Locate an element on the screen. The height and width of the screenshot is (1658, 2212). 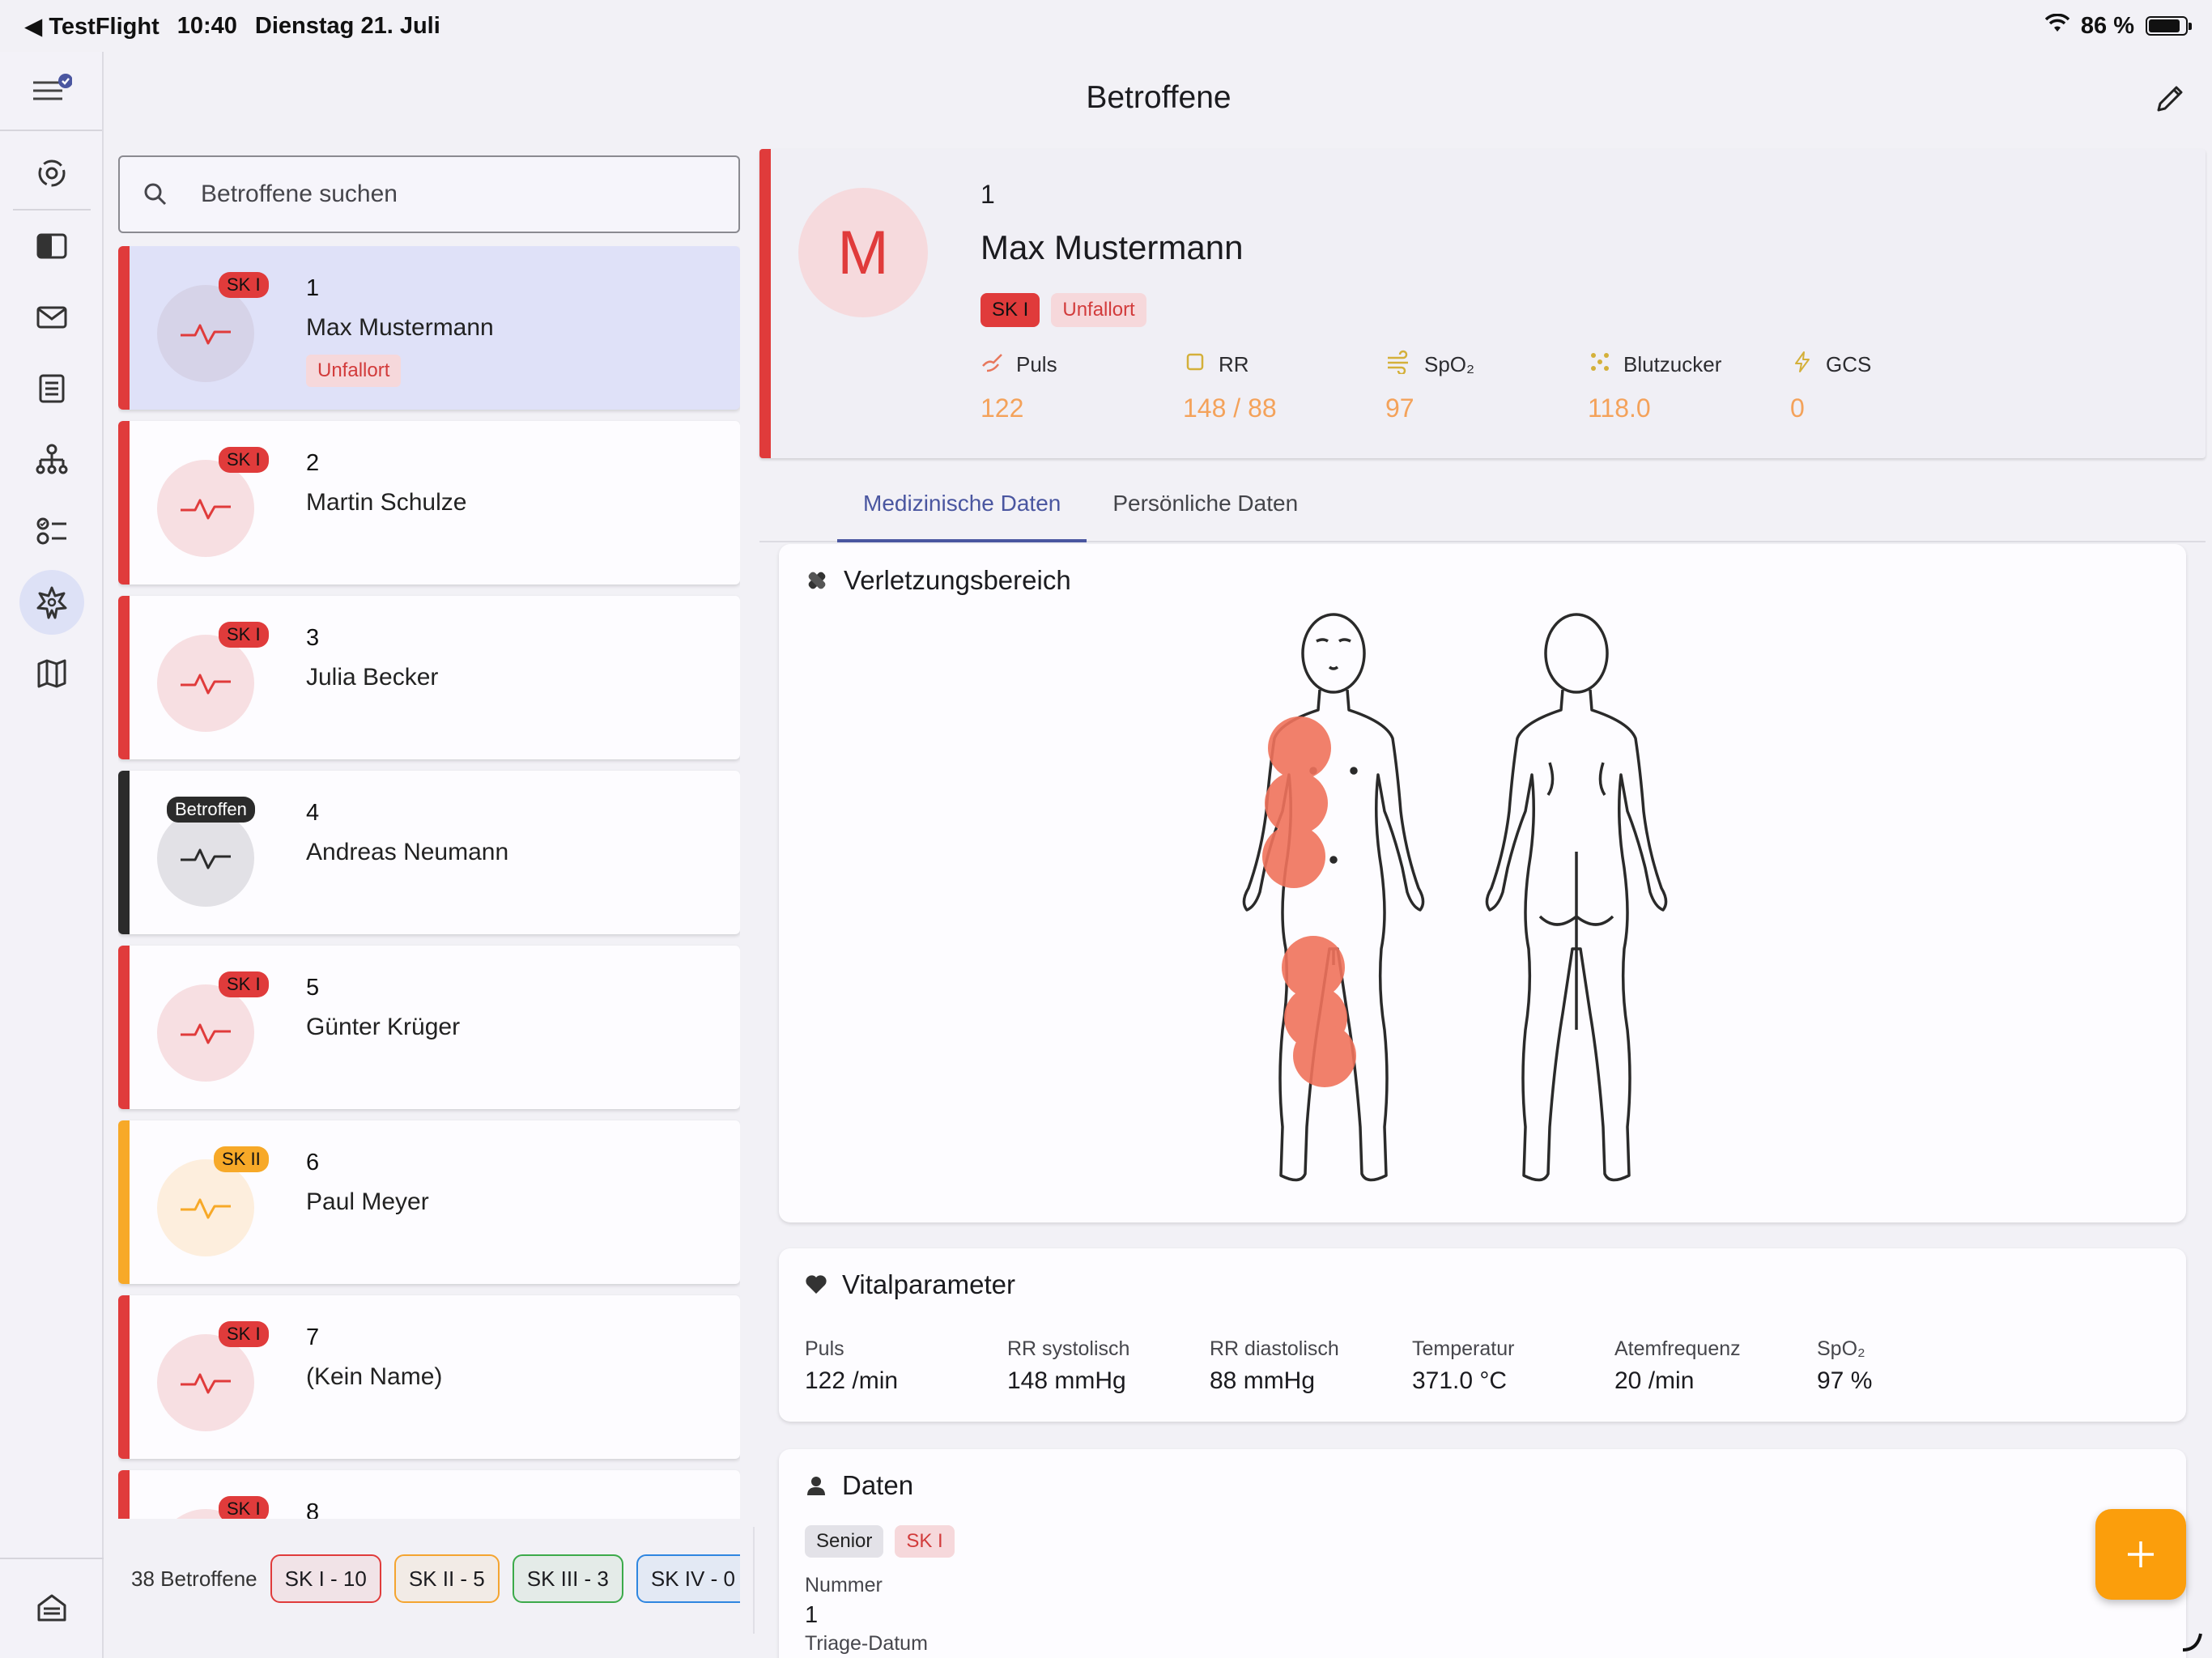
injury-markers is located at coordinates (1309, 901).